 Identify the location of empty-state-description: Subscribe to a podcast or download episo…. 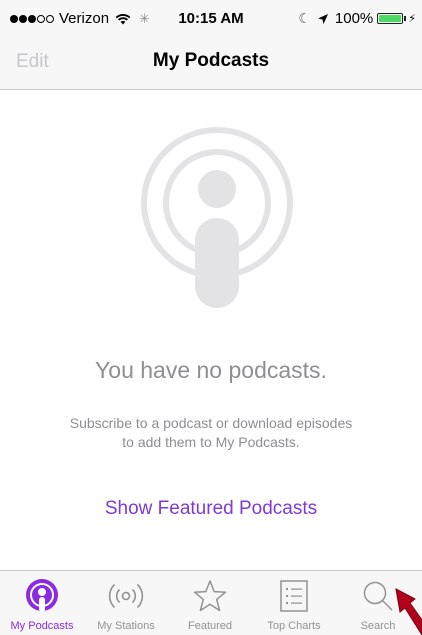
(211, 433).